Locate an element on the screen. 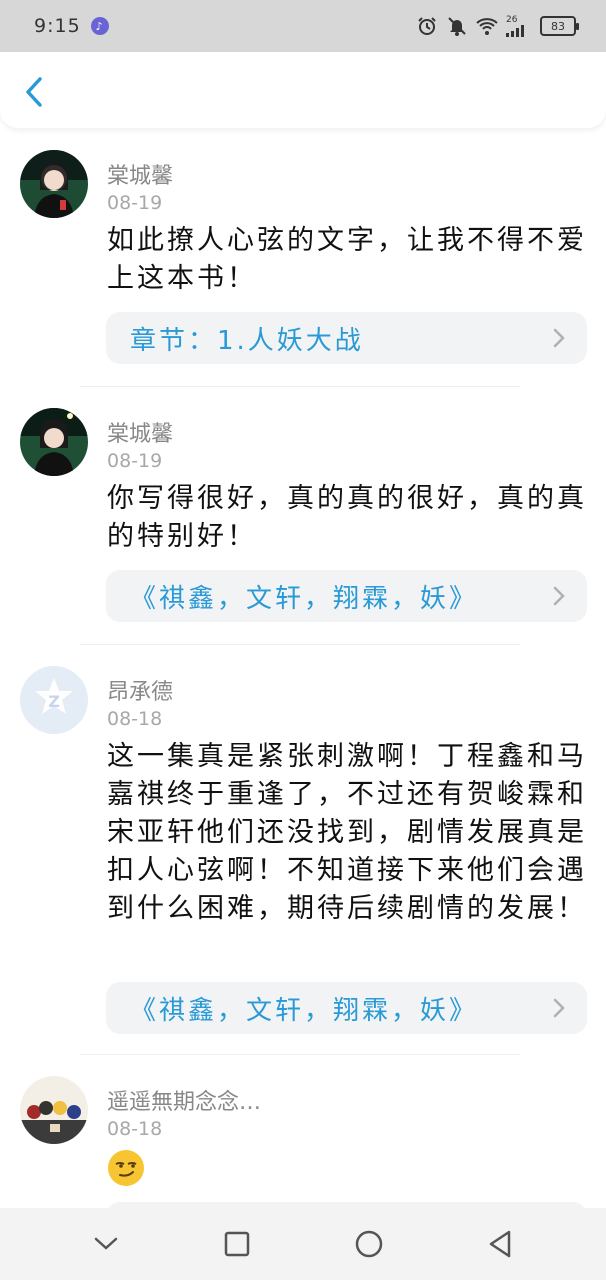 The width and height of the screenshot is (606, 1280). music-icon: ♪ is located at coordinates (99, 26).